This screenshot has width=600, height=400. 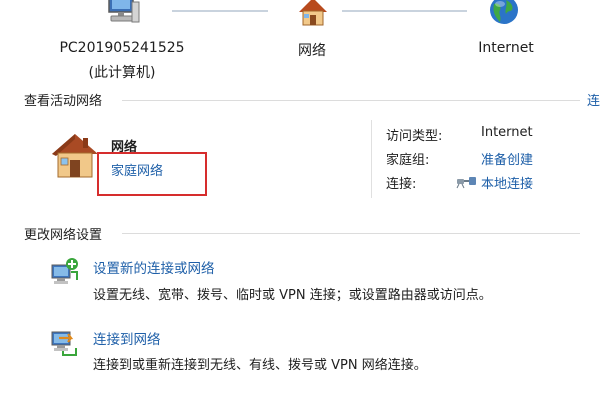 I want to click on computer-icon, so click(x=122, y=13).